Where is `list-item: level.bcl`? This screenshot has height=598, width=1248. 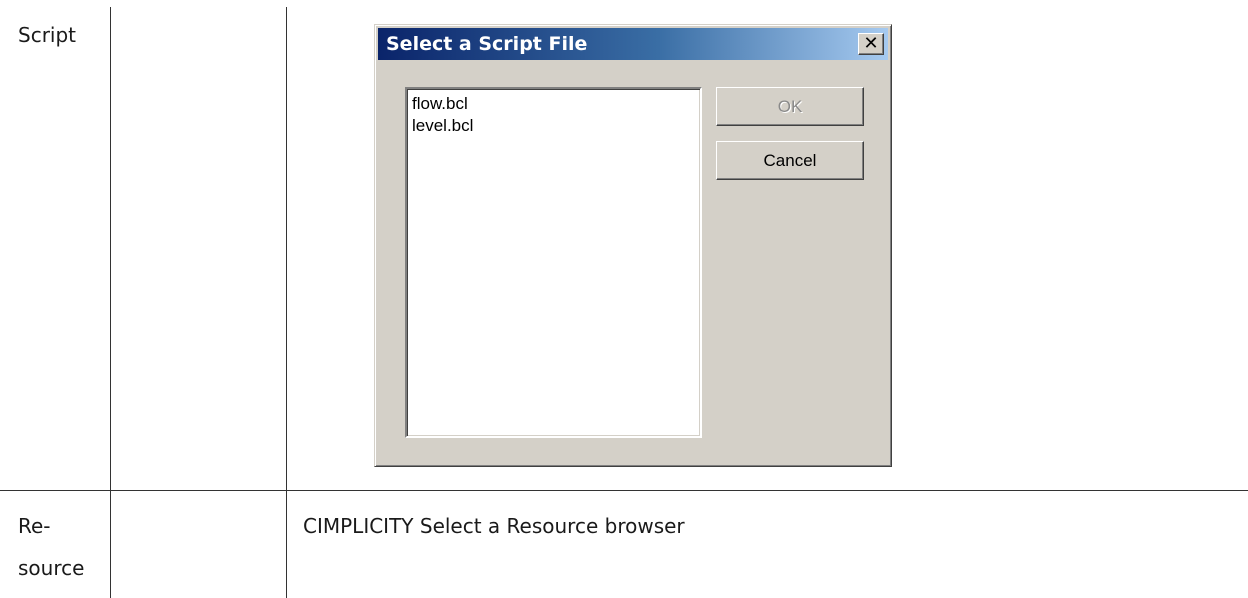
list-item: level.bcl is located at coordinates (442, 126).